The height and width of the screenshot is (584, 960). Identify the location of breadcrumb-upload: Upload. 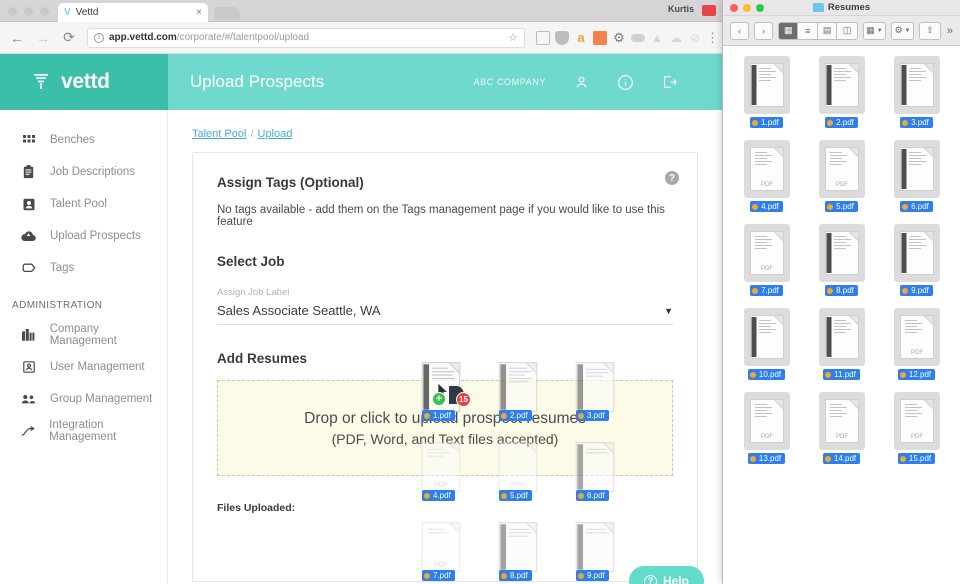
(275, 134).